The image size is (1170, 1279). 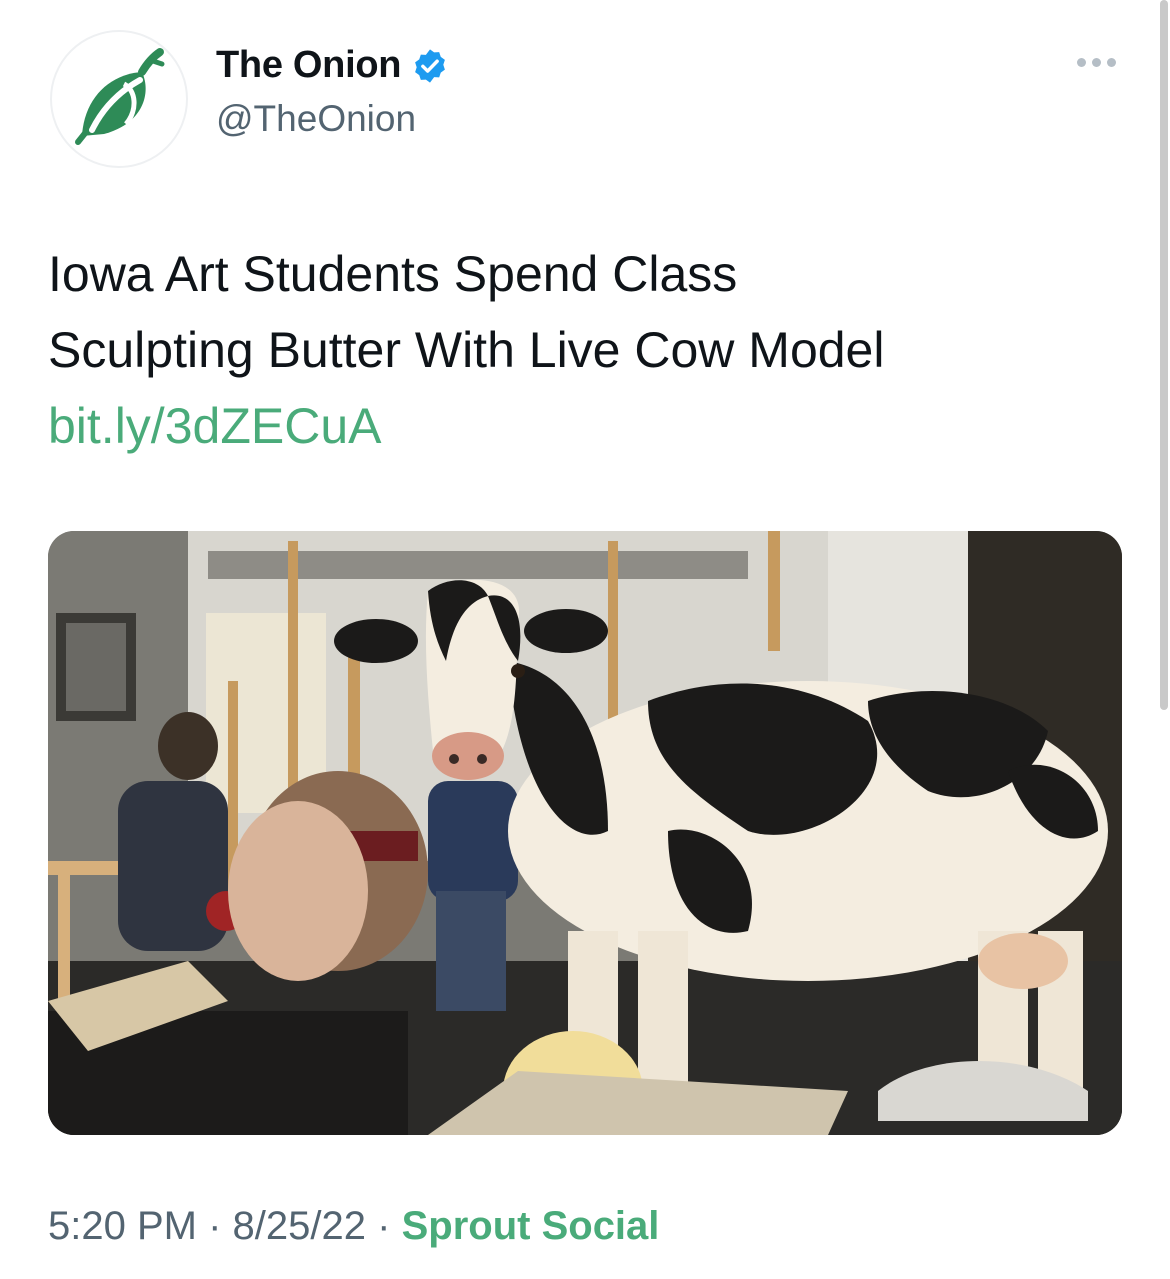 I want to click on tweet-time: 5:20 PM, so click(x=122, y=1226).